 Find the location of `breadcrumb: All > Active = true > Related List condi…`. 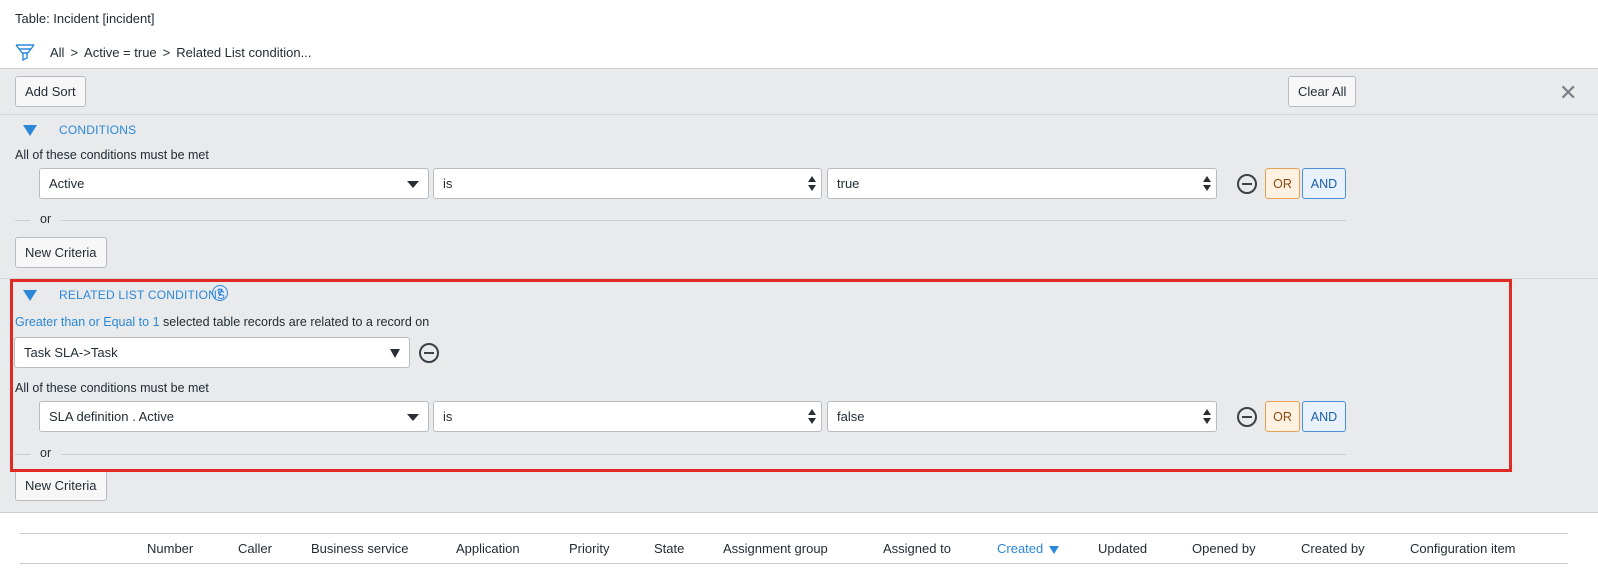

breadcrumb: All > Active = true > Related List condi… is located at coordinates (180, 52).